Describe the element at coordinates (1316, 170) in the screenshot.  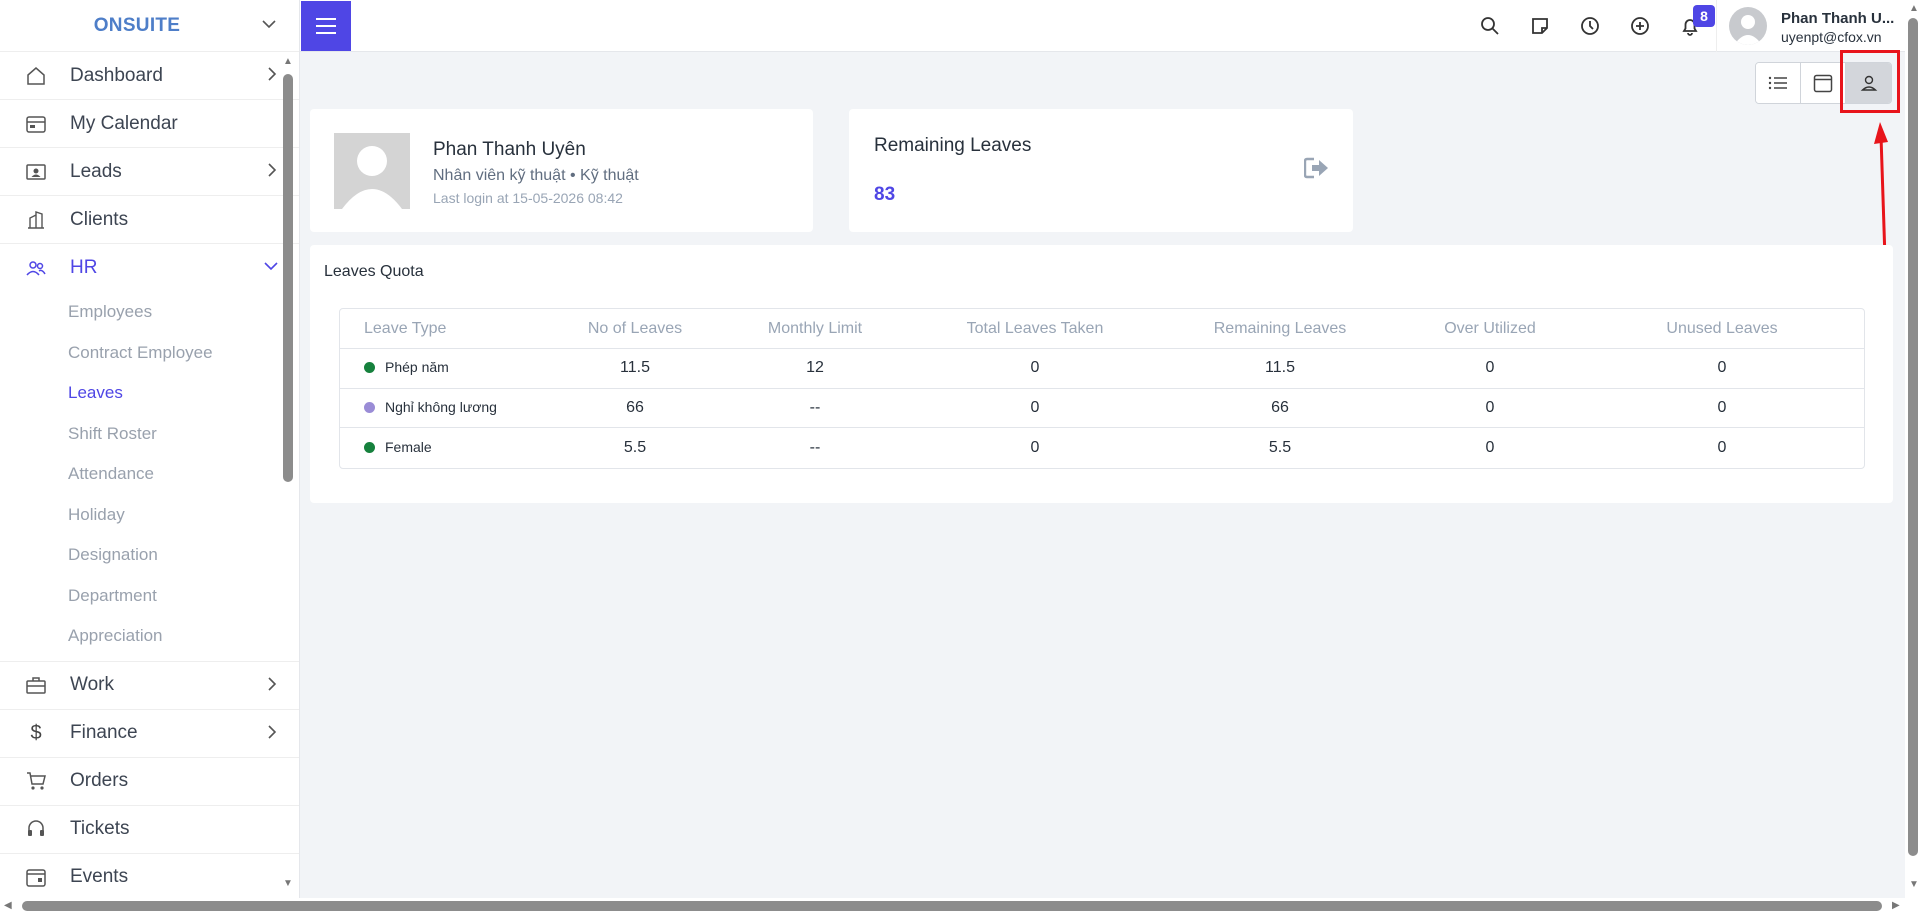
I see `sign-out-icon` at that location.